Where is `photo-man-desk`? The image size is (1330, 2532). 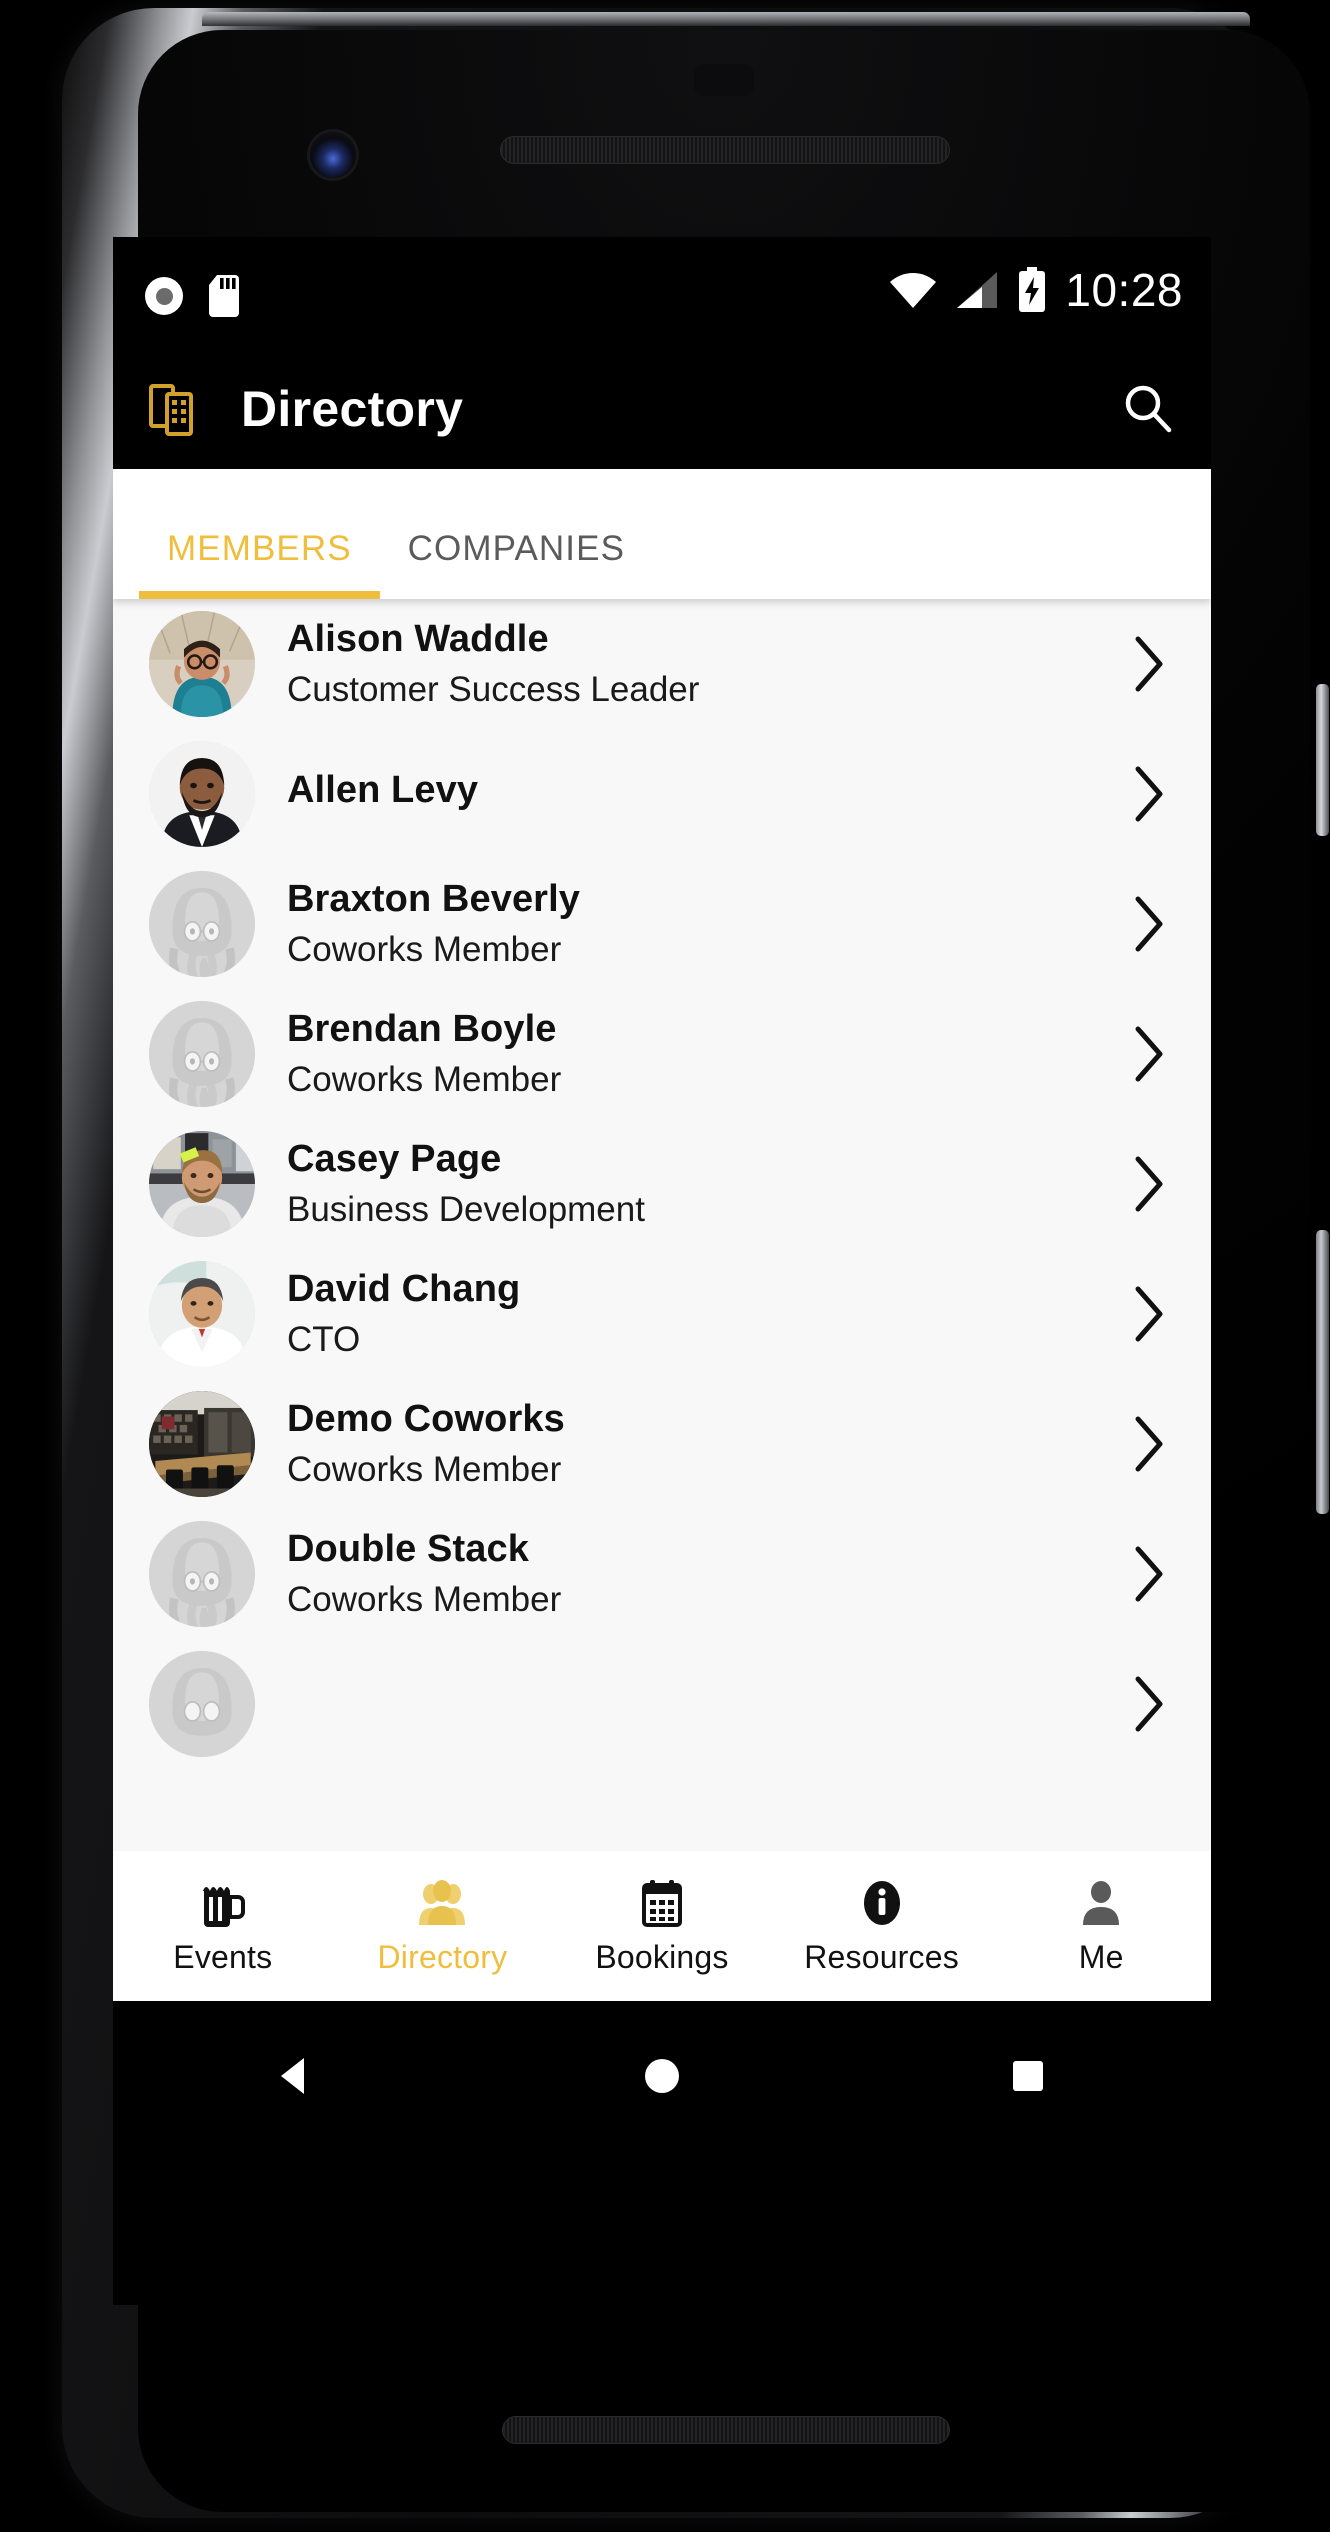 photo-man-desk is located at coordinates (202, 1184).